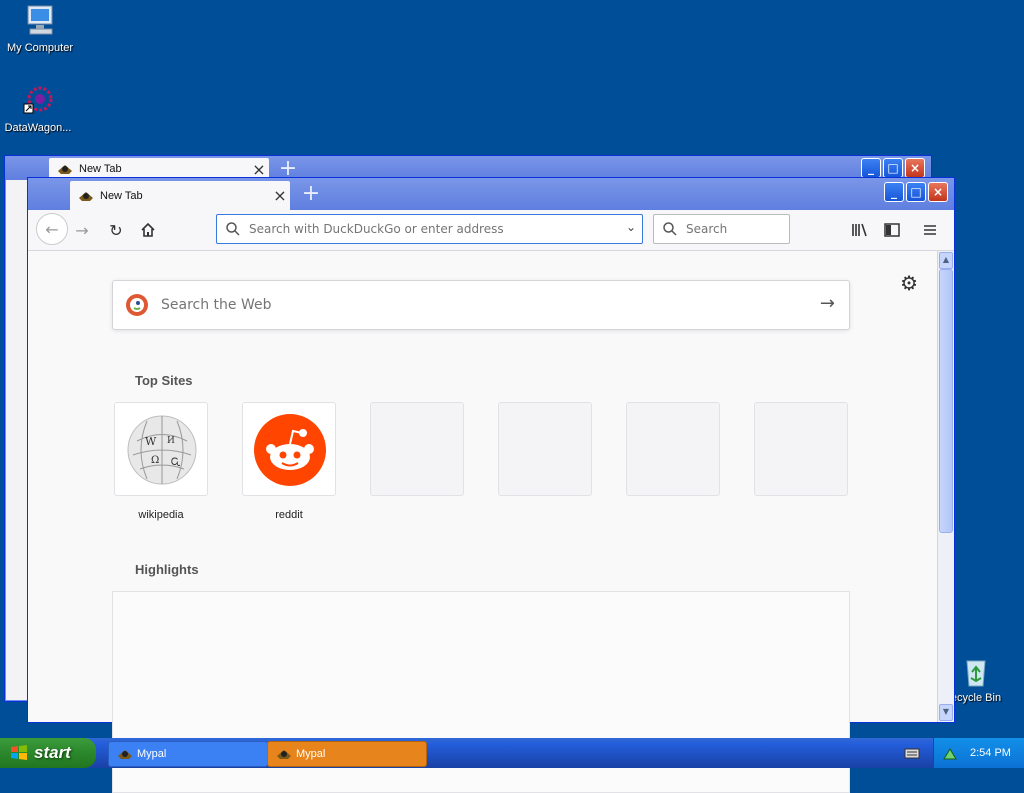  What do you see at coordinates (137, 305) in the screenshot?
I see `duckduckgo-icon` at bounding box center [137, 305].